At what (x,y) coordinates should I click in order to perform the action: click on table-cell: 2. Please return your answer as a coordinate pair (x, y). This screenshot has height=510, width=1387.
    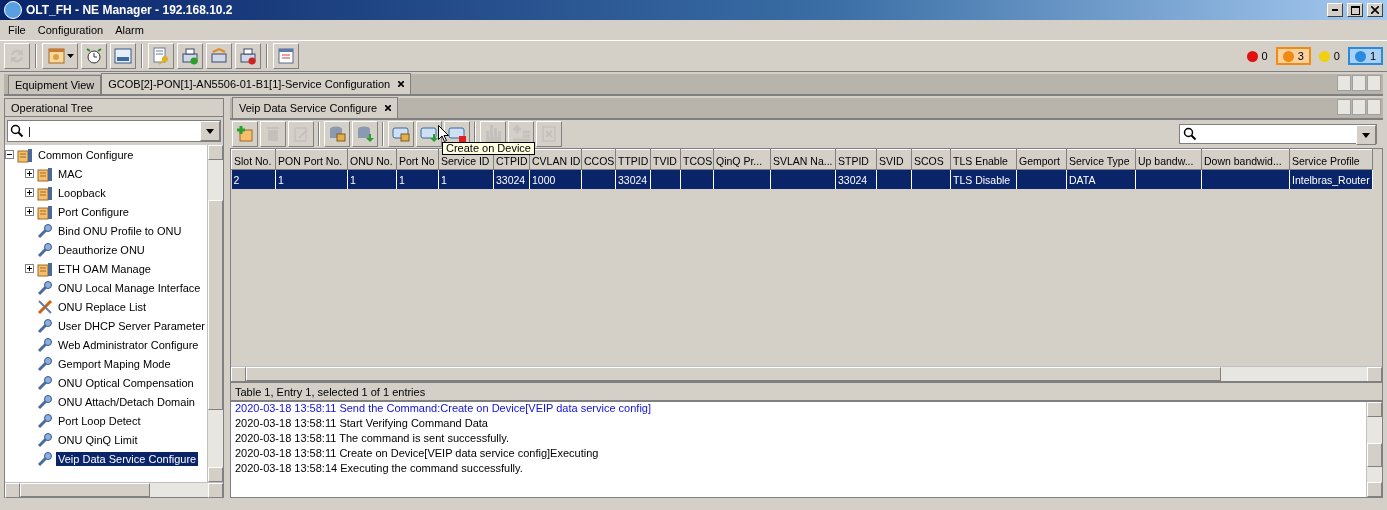
    Looking at the image, I should click on (253, 179).